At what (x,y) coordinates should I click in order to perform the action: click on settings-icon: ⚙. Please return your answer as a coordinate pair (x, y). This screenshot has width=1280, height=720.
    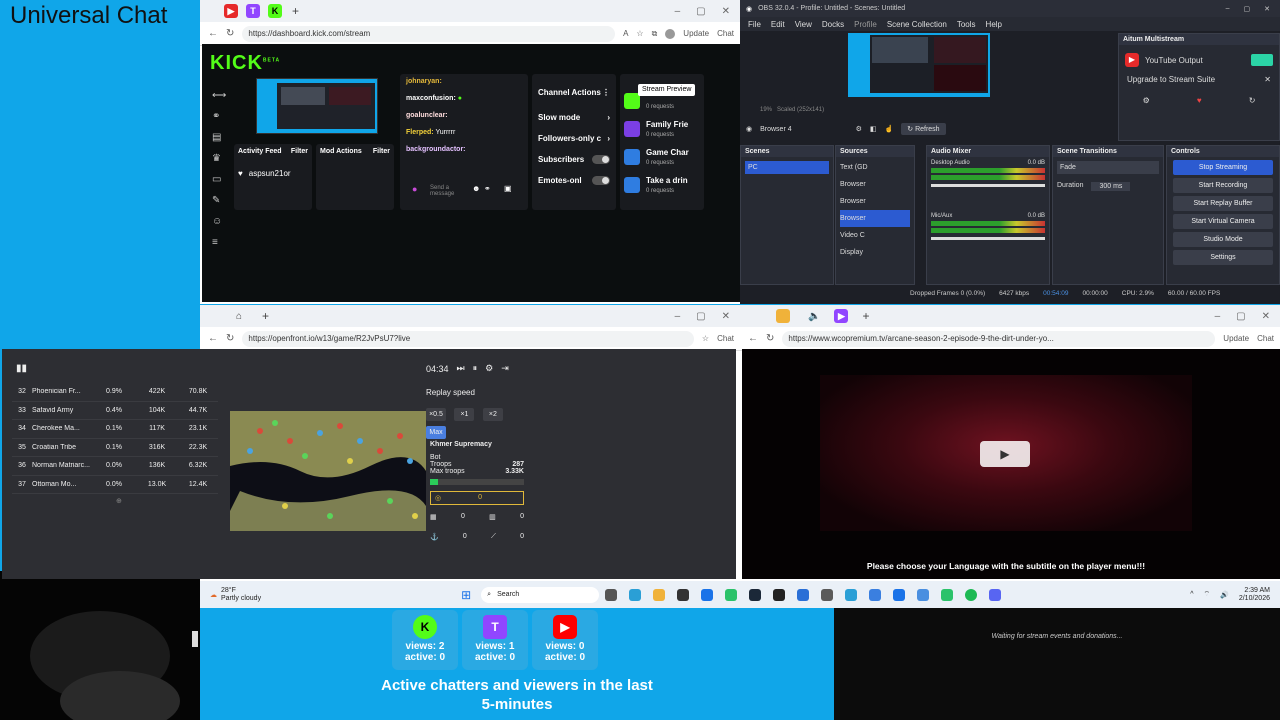
    Looking at the image, I should click on (489, 368).